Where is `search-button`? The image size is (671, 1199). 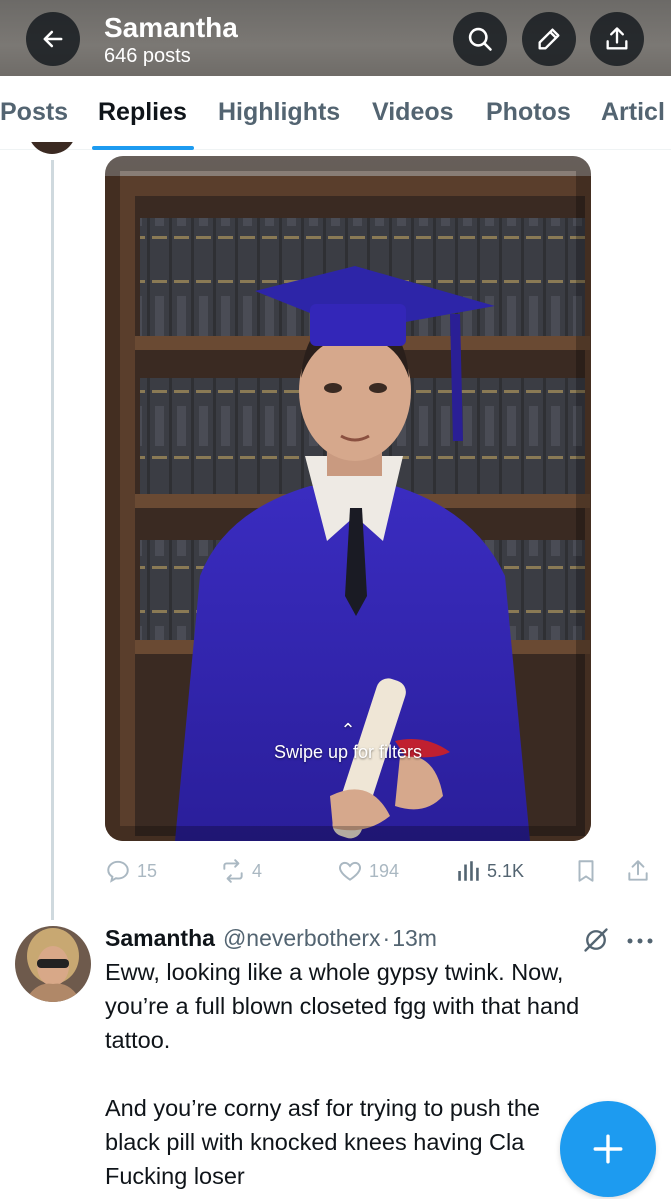 search-button is located at coordinates (480, 39).